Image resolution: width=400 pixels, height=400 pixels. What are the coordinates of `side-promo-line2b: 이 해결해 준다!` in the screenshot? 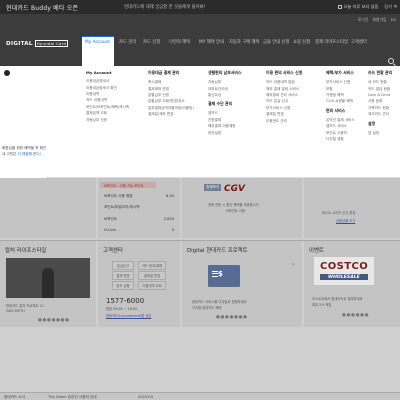 It's located at (30, 154).